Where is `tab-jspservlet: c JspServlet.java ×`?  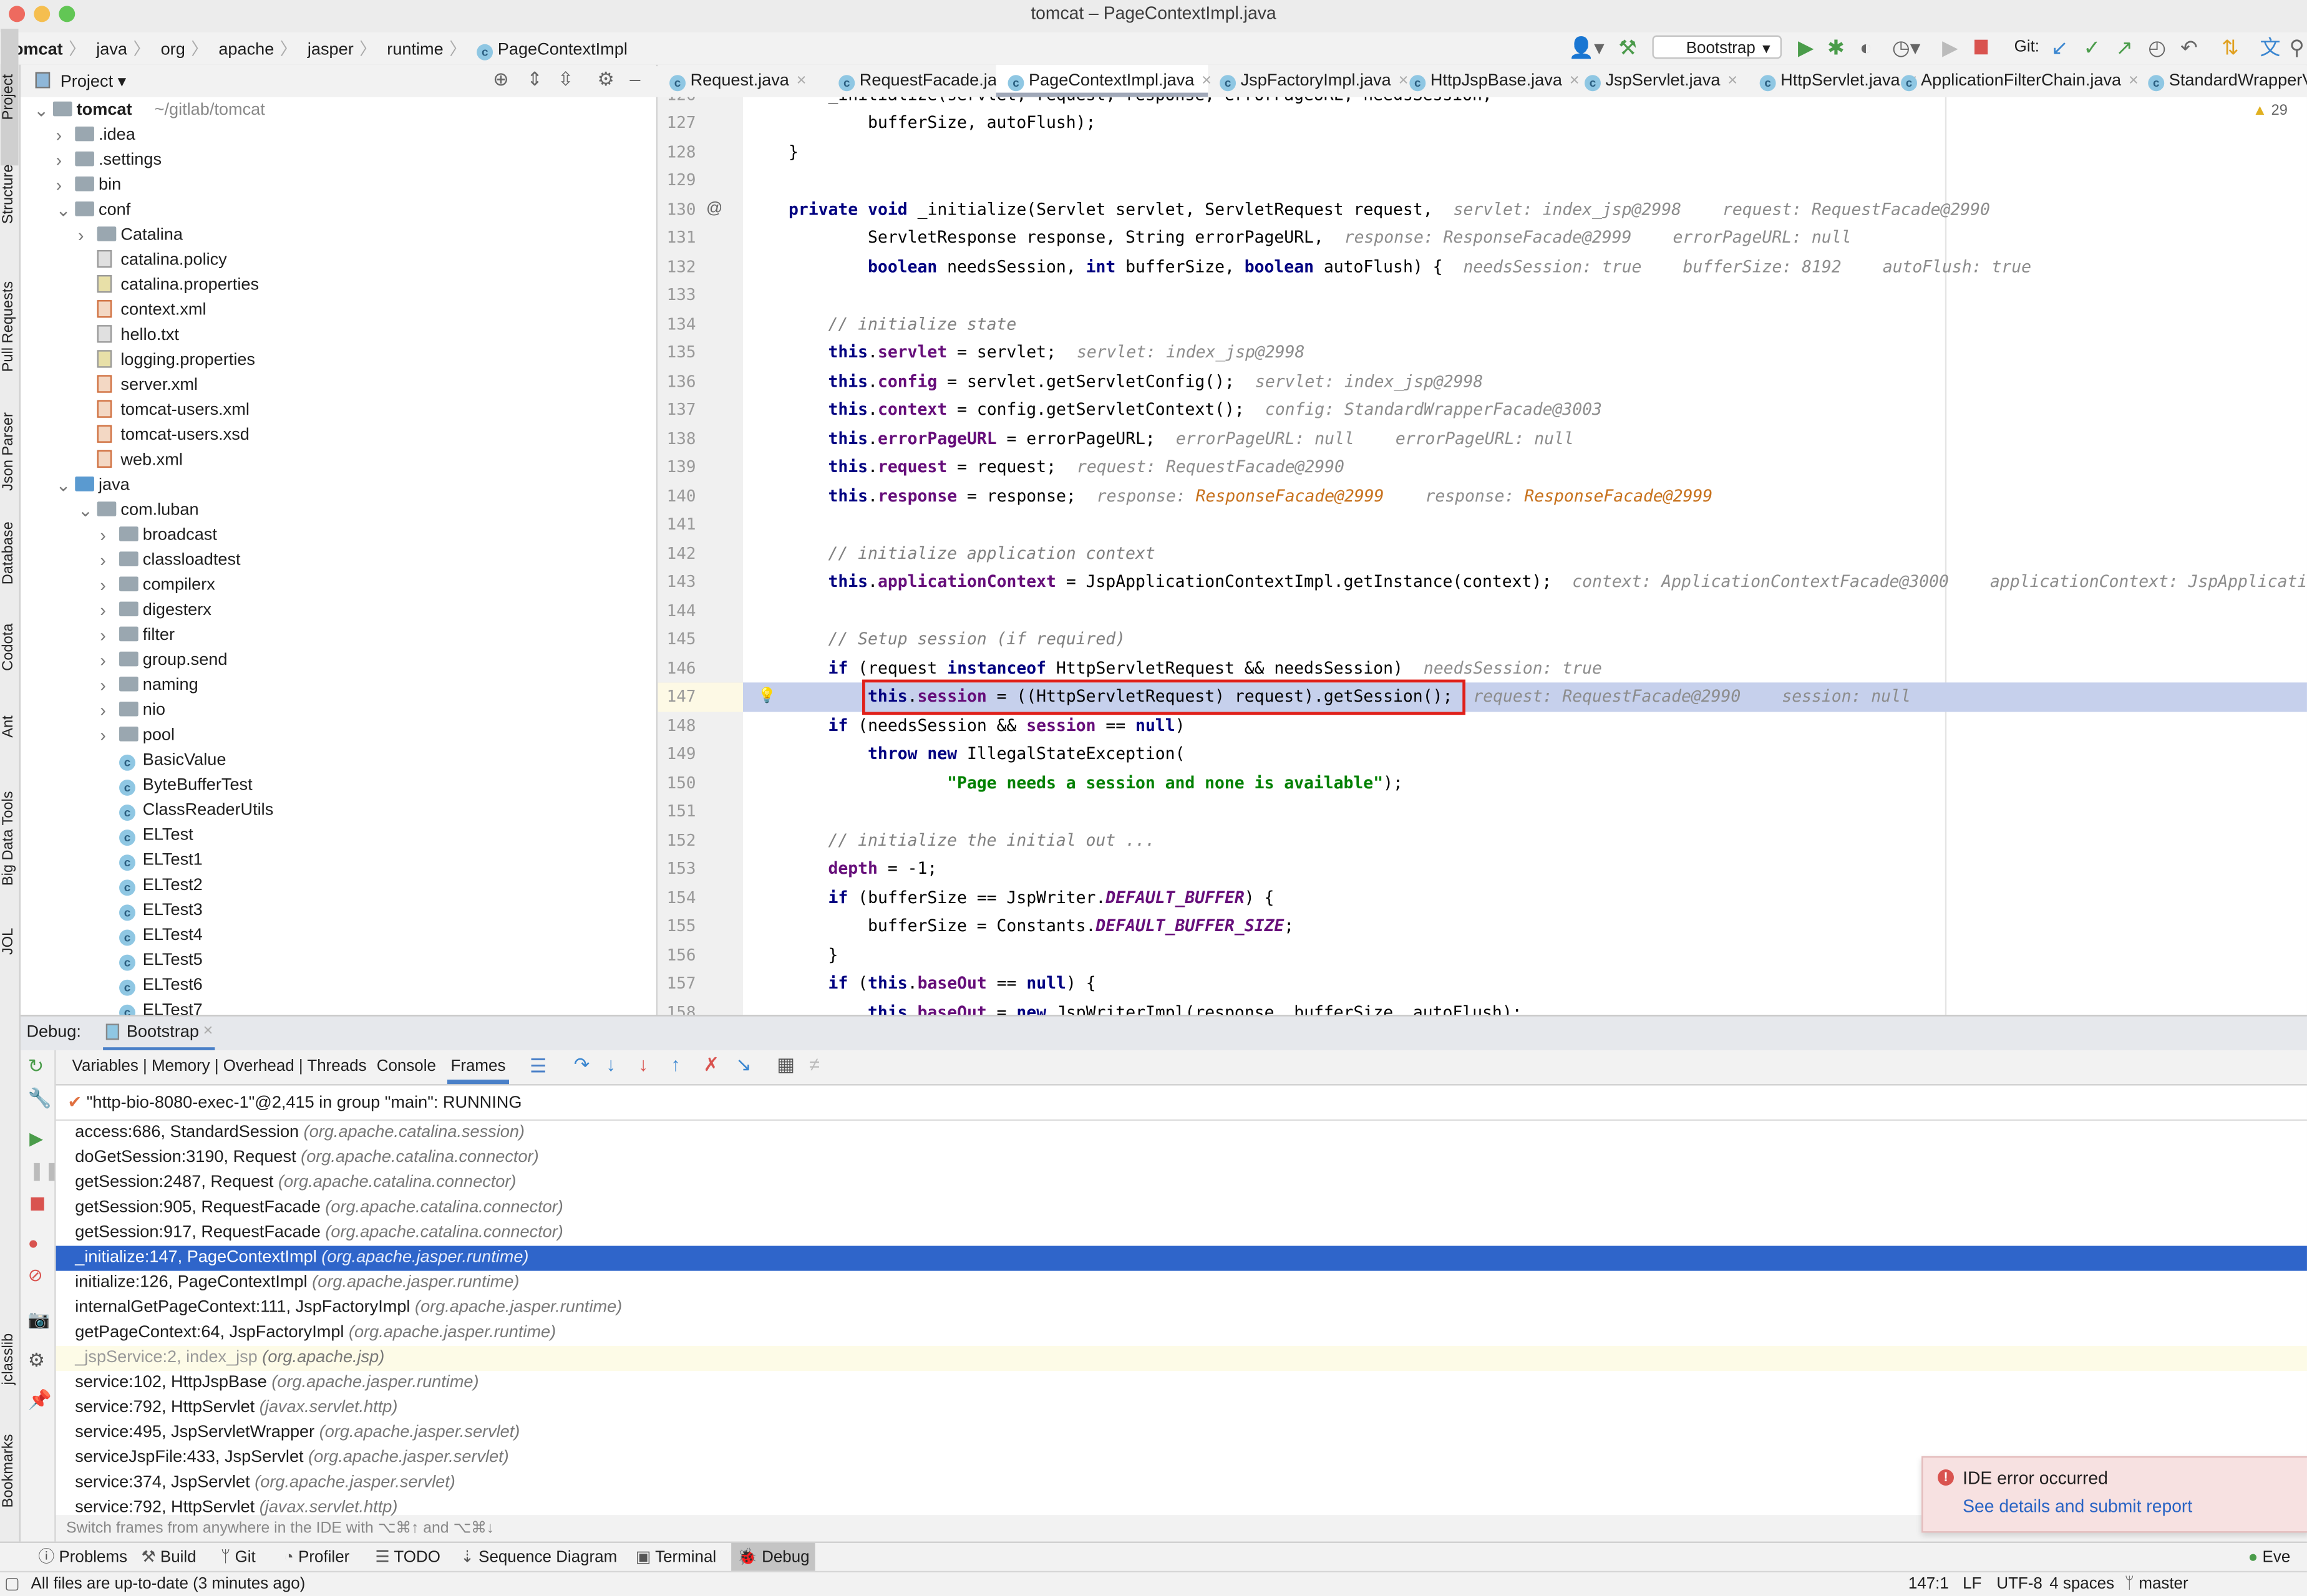 tab-jspservlet: c JspServlet.java × is located at coordinates (1666, 81).